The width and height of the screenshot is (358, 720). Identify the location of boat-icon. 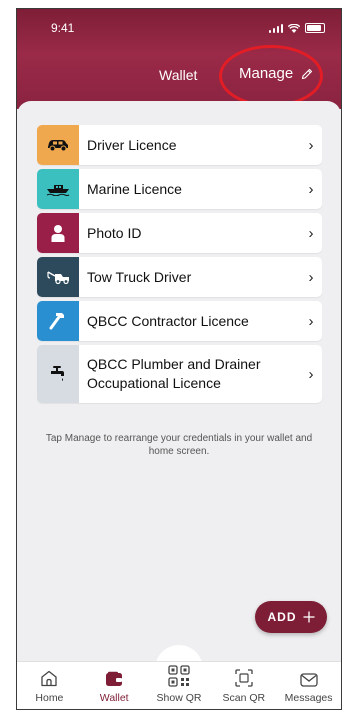
(58, 190).